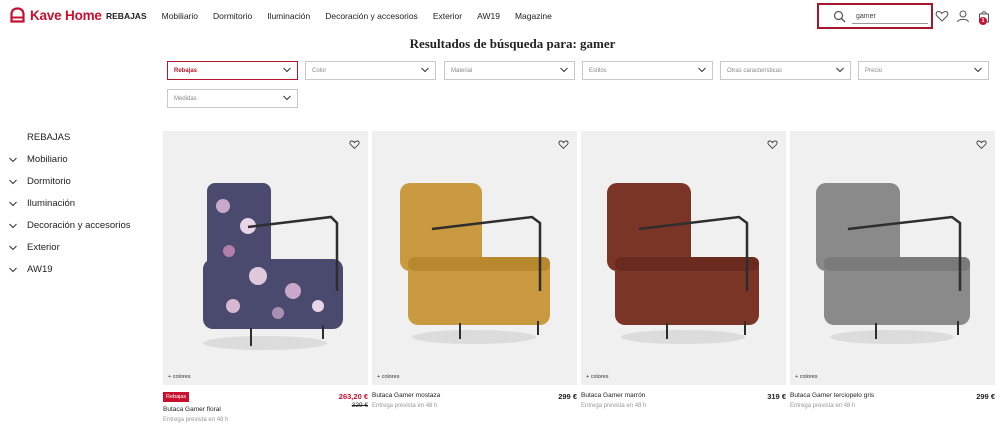 This screenshot has width=1000, height=432. What do you see at coordinates (232, 70) in the screenshot?
I see `filter-rebajas: Rebajas` at bounding box center [232, 70].